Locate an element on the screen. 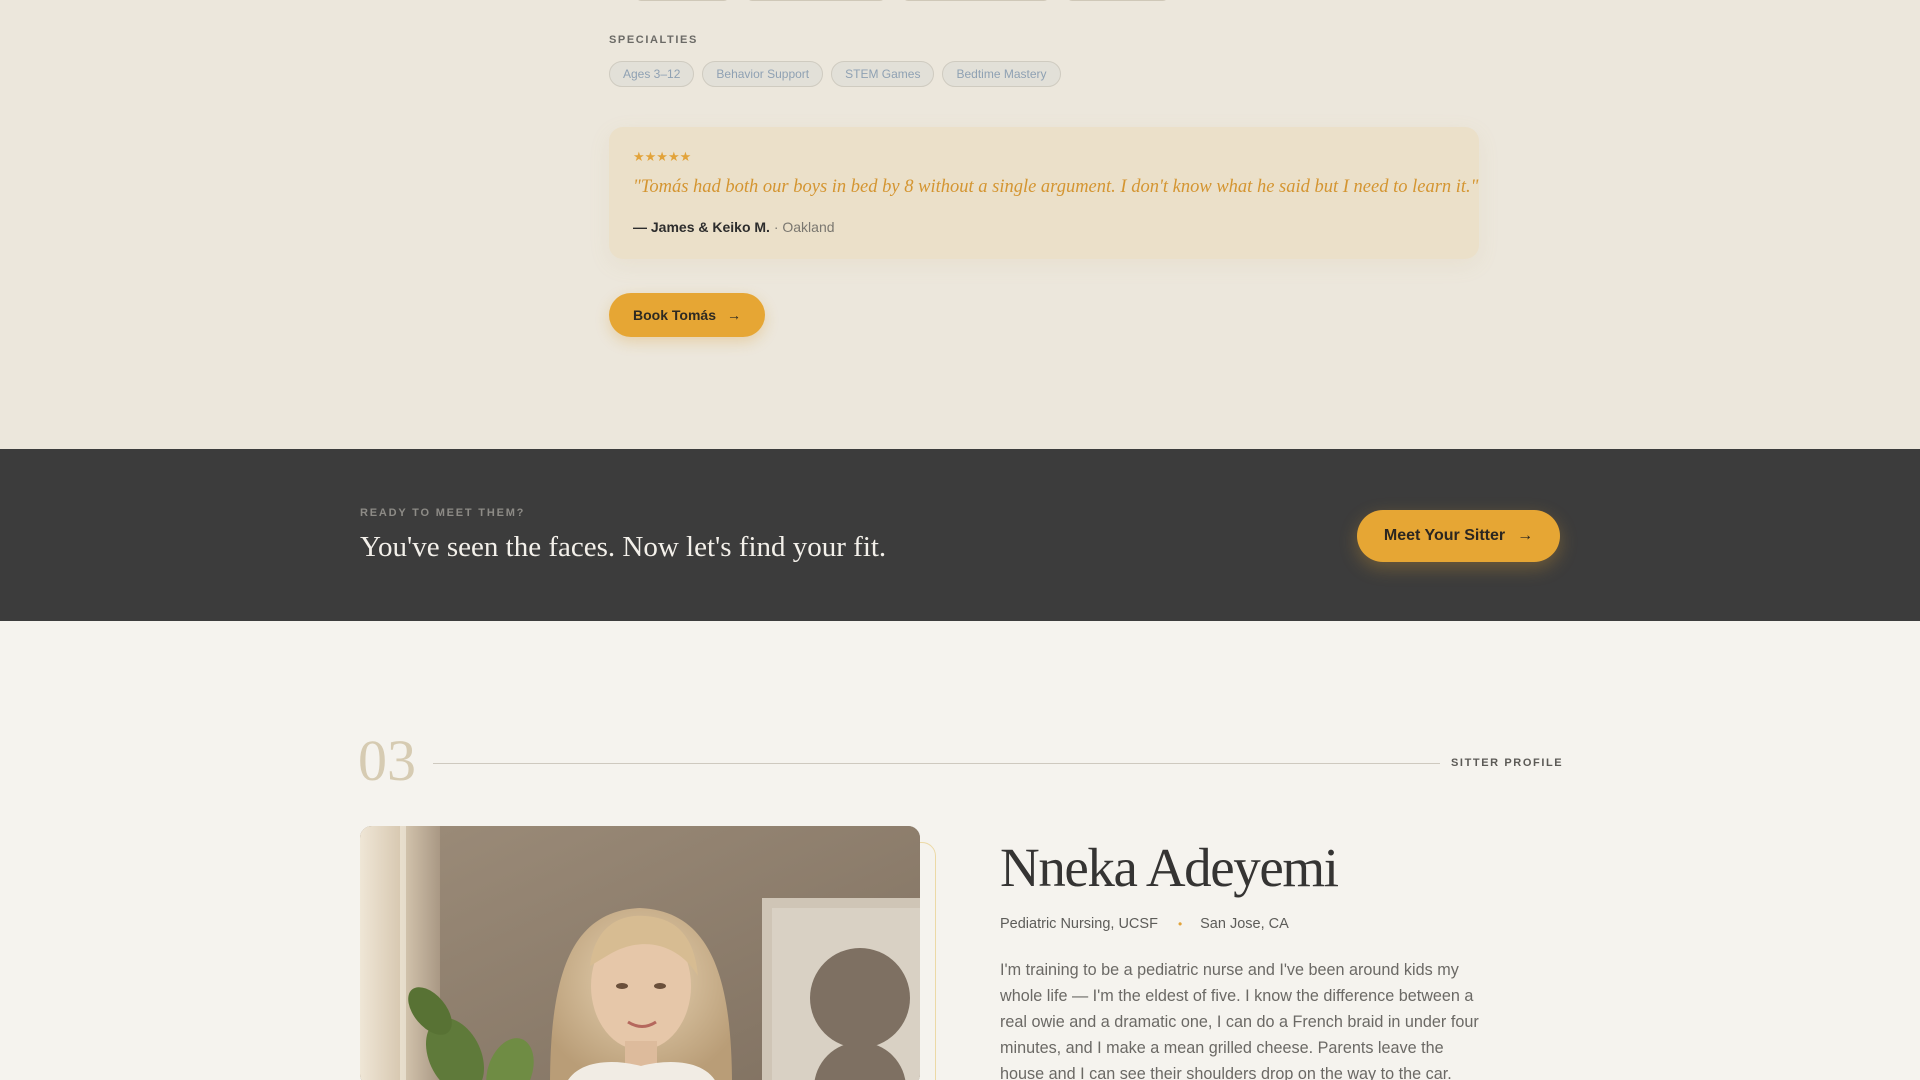  meet-your-sitter-button: Meet Your Sitter → is located at coordinates (1458, 536).